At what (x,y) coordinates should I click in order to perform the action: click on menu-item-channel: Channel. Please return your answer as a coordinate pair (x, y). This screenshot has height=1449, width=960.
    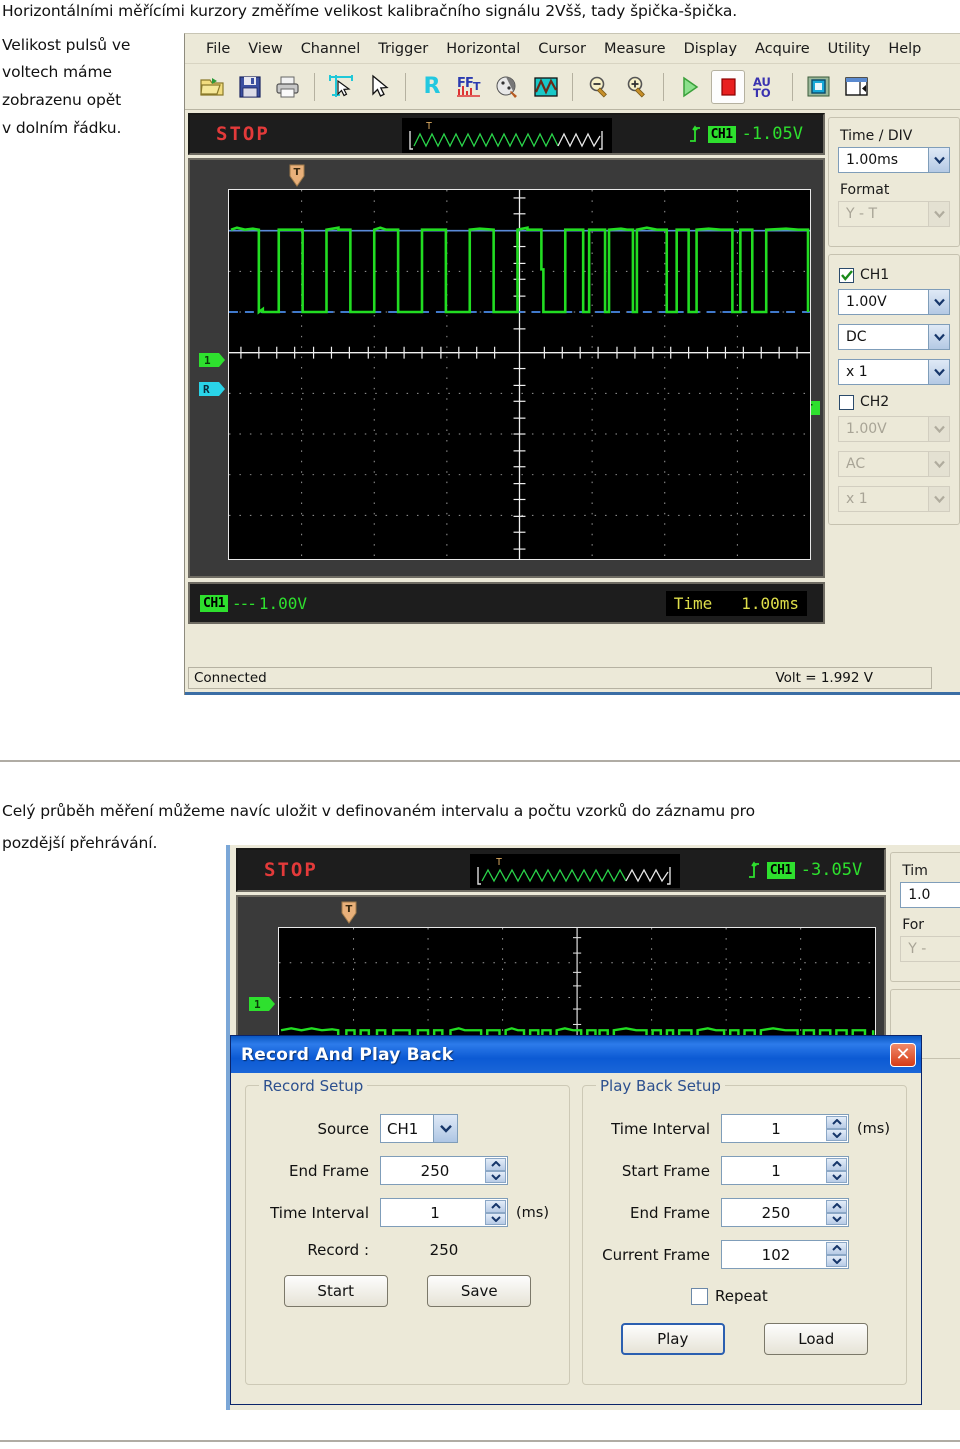
    Looking at the image, I should click on (331, 49).